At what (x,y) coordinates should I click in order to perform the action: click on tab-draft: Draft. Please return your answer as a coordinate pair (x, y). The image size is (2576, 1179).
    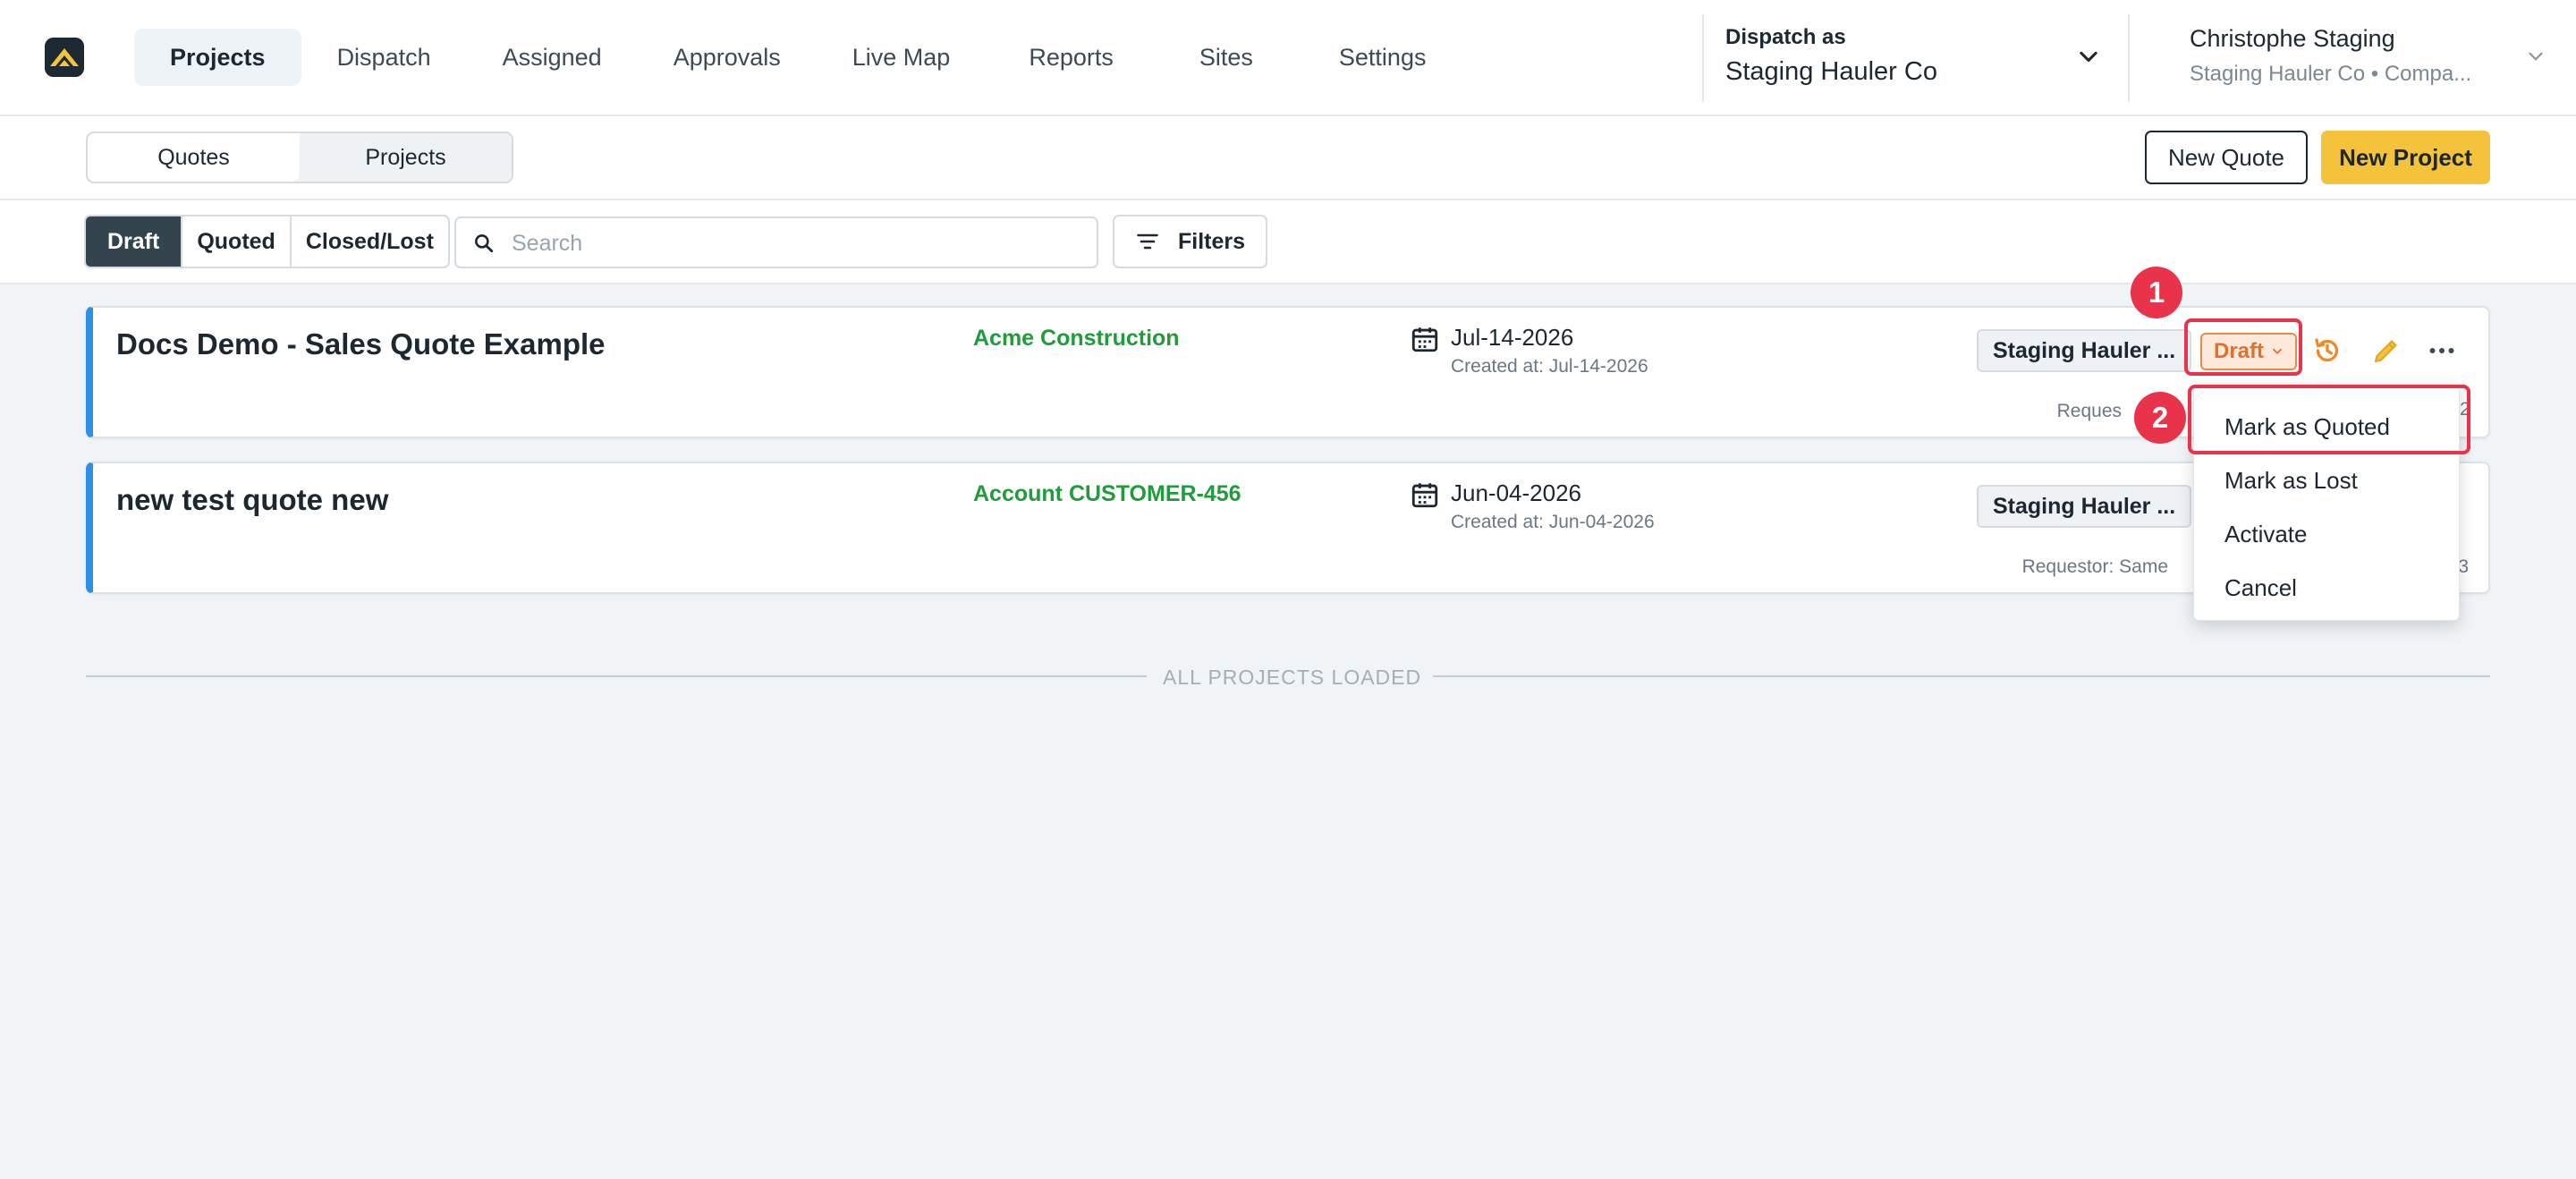
    Looking at the image, I should click on (134, 242).